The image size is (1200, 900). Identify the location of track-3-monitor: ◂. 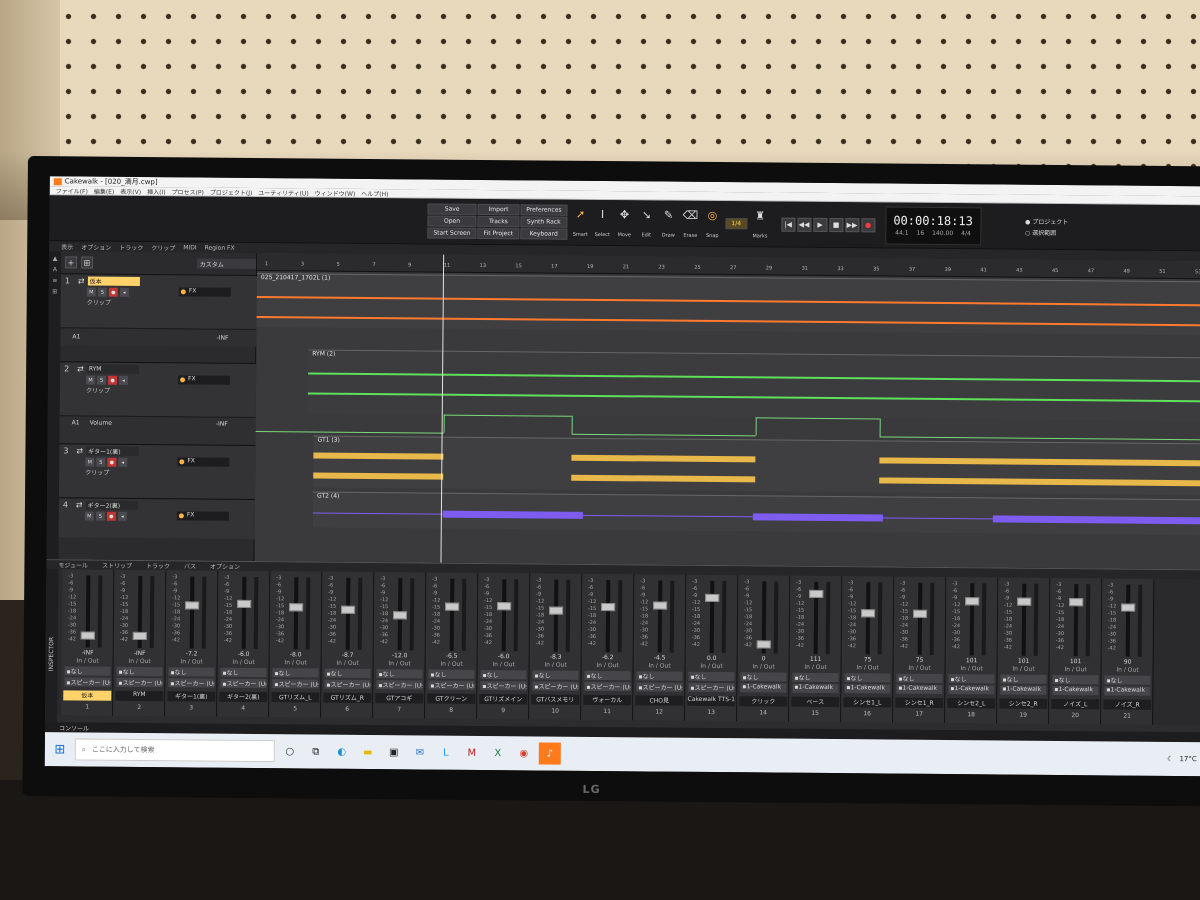
(123, 462).